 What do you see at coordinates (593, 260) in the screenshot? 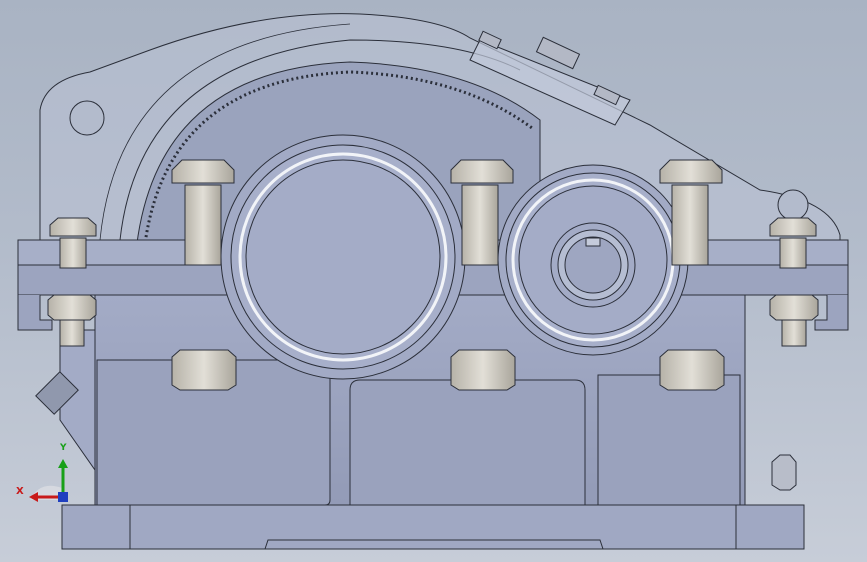
I see `bearing-bore-right` at bounding box center [593, 260].